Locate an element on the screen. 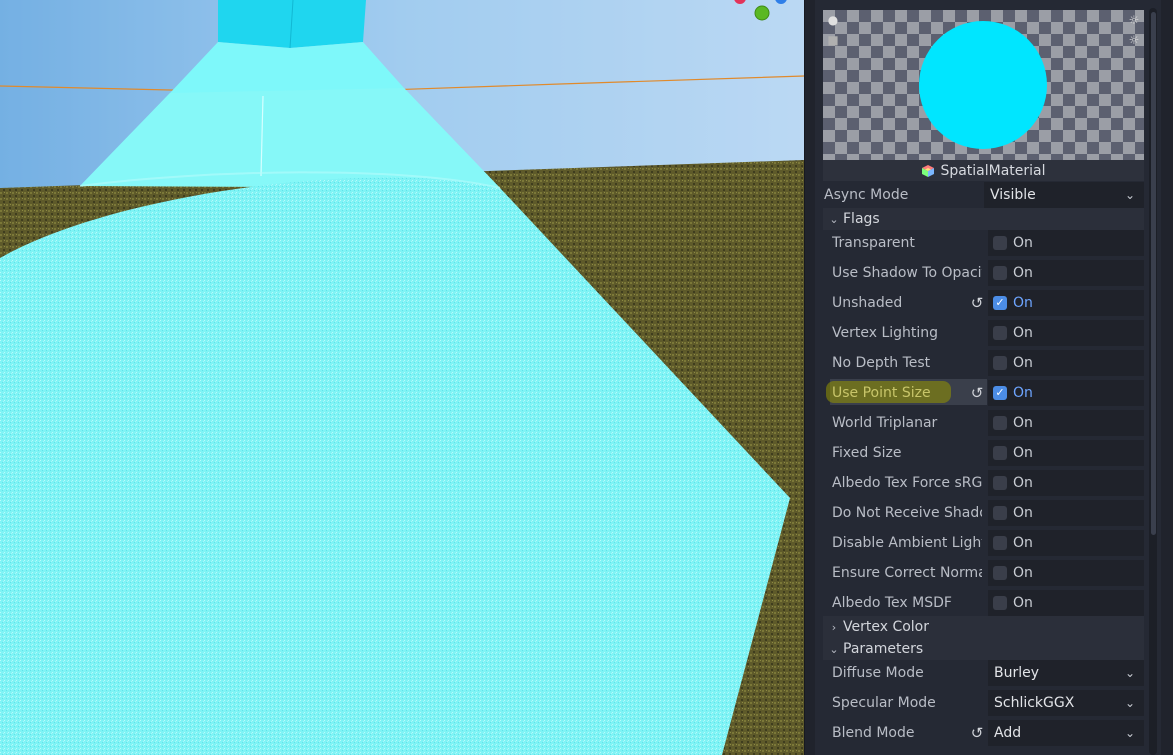  resource-name-bar: SpatialMaterial is located at coordinates (983, 171).